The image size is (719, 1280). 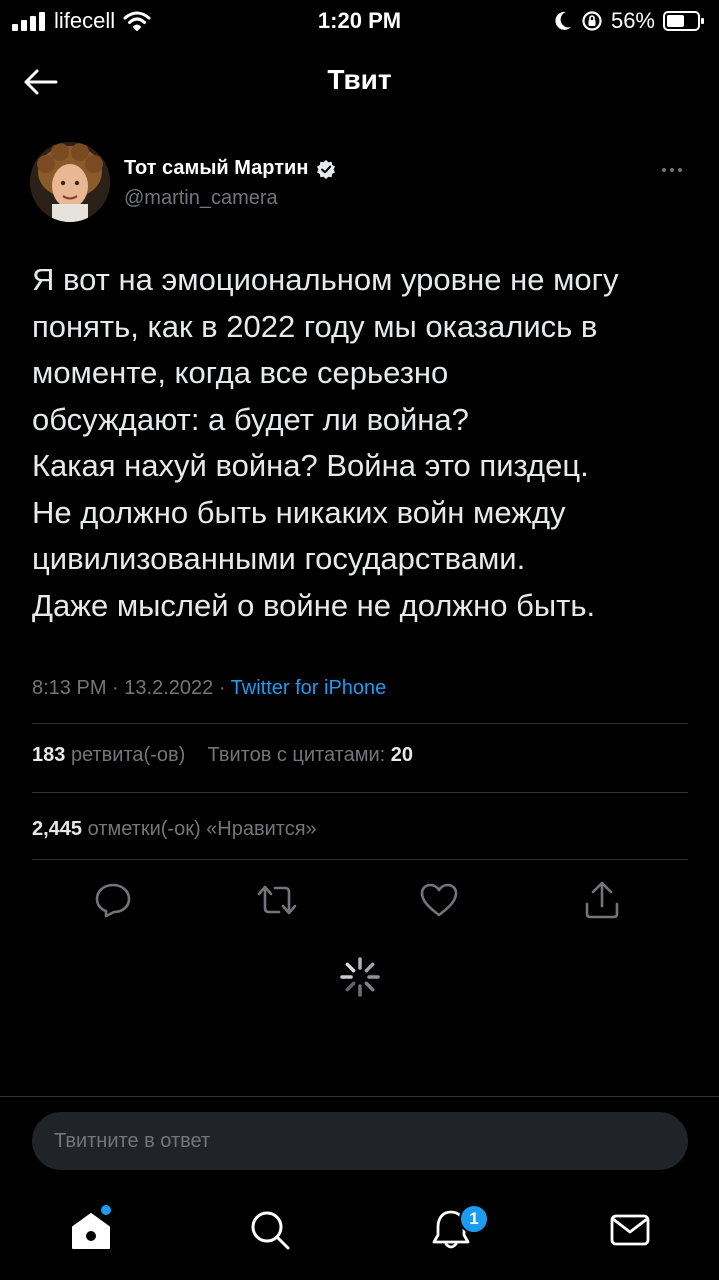 I want to click on retweets-link: 183 ретвита(-ов), so click(x=108, y=755).